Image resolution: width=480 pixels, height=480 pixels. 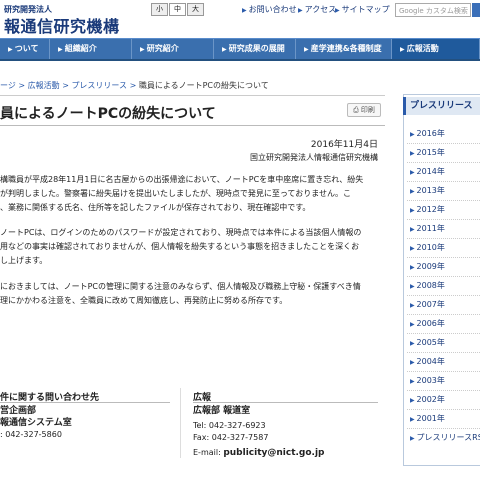 What do you see at coordinates (436, 49) in the screenshot?
I see `nav-pr-activities: 広報活動` at bounding box center [436, 49].